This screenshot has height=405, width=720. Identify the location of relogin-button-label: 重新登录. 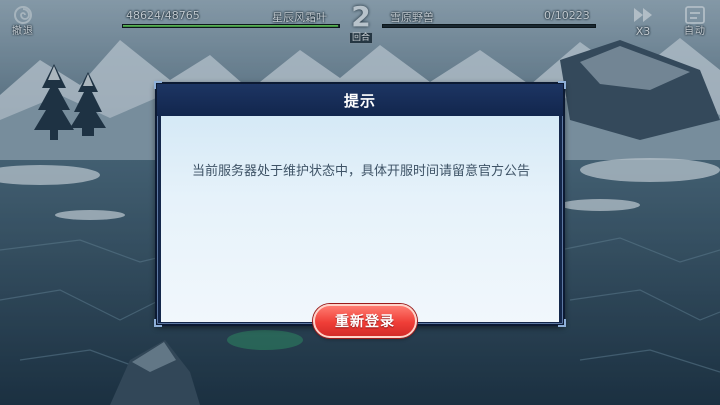
(365, 322).